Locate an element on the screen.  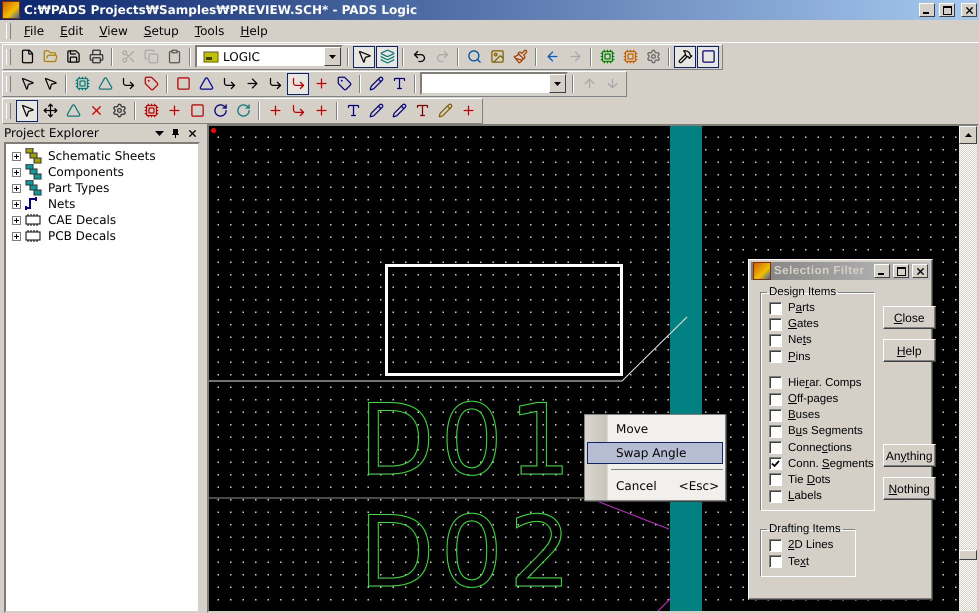
scroll-thumb is located at coordinates (968, 555).